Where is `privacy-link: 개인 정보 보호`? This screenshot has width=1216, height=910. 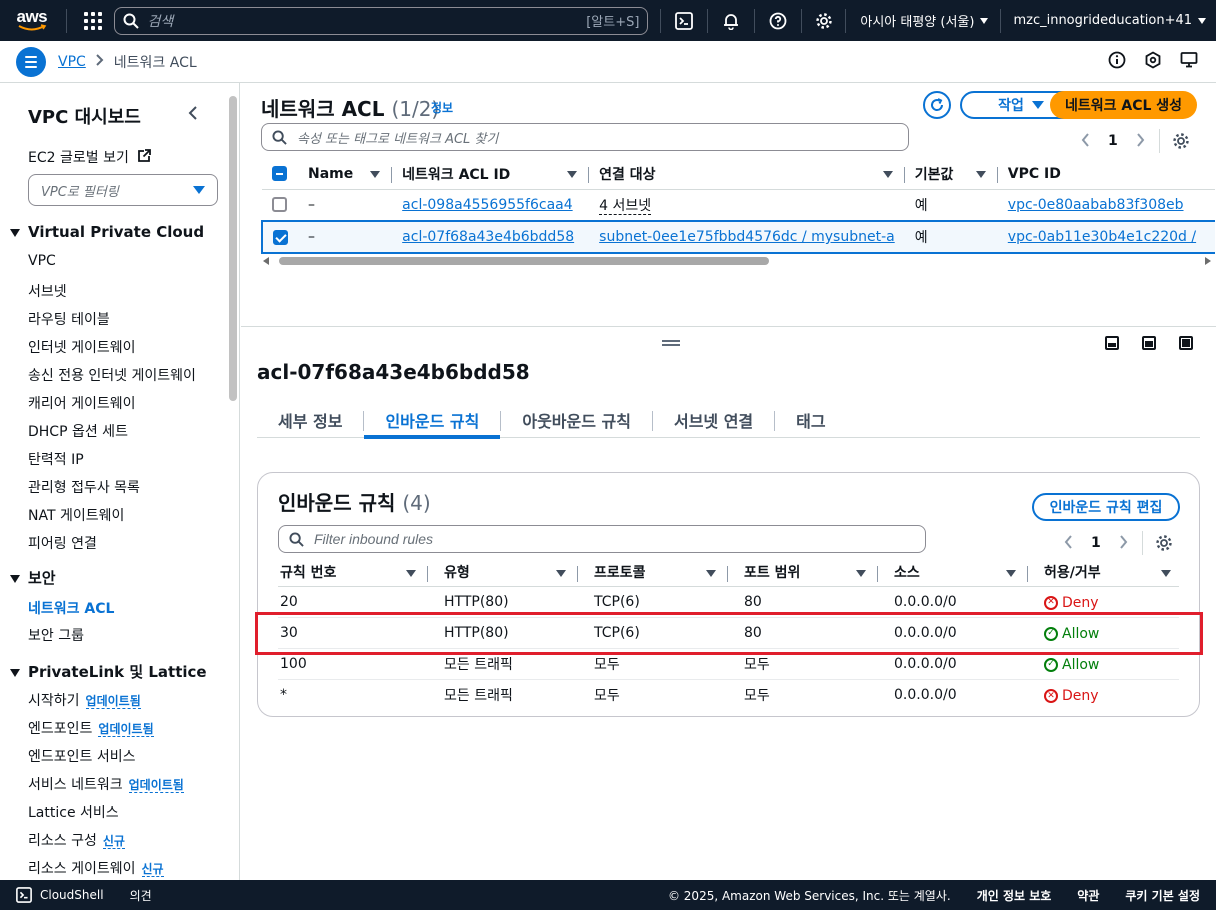
privacy-link: 개인 정보 보호 is located at coordinates (1014, 895).